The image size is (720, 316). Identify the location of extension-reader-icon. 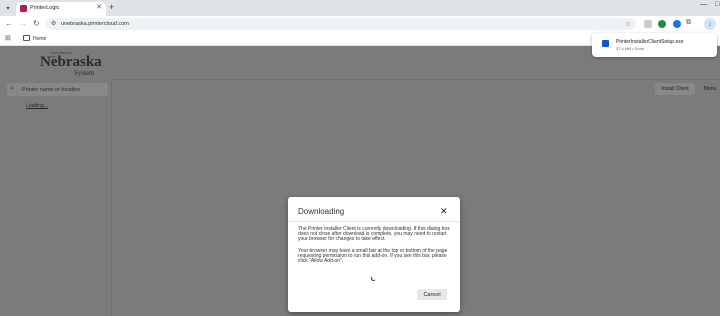
(648, 24).